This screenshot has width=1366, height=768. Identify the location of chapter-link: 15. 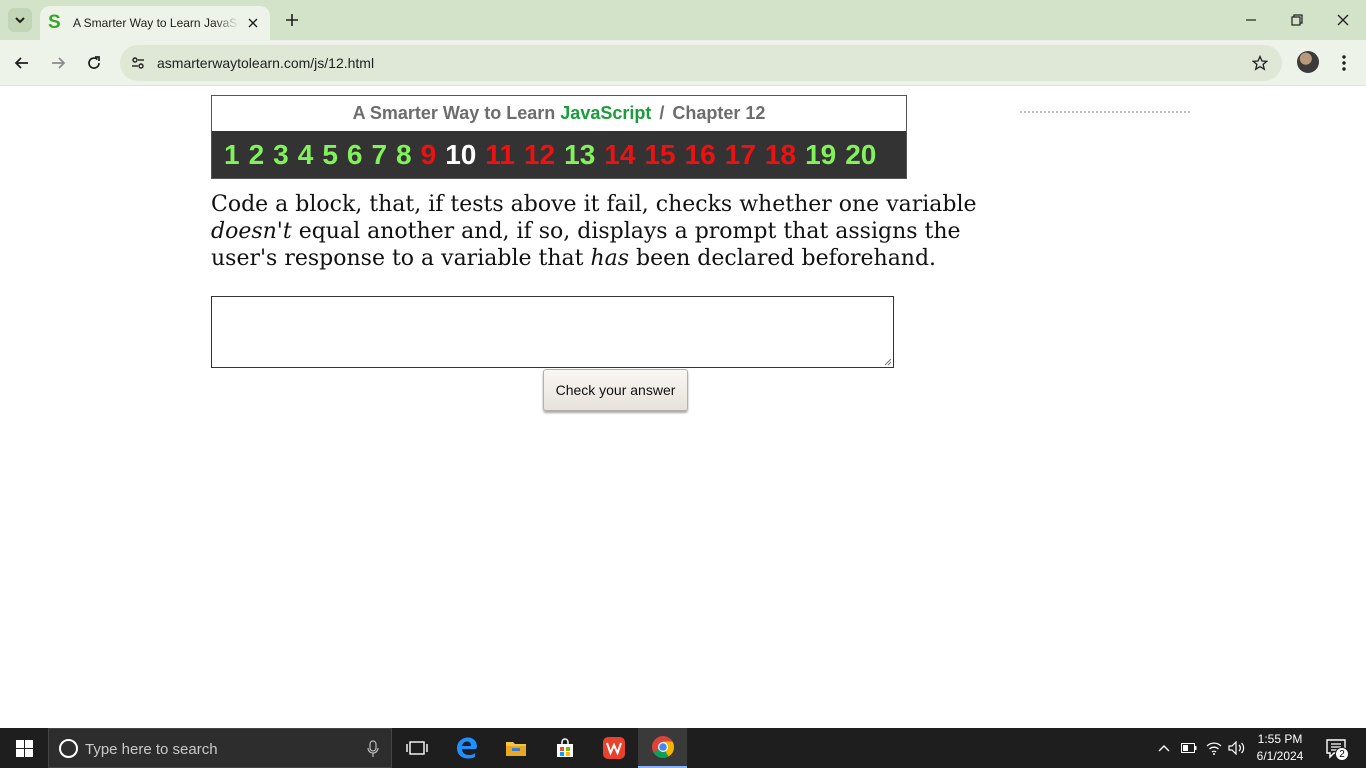
(659, 154).